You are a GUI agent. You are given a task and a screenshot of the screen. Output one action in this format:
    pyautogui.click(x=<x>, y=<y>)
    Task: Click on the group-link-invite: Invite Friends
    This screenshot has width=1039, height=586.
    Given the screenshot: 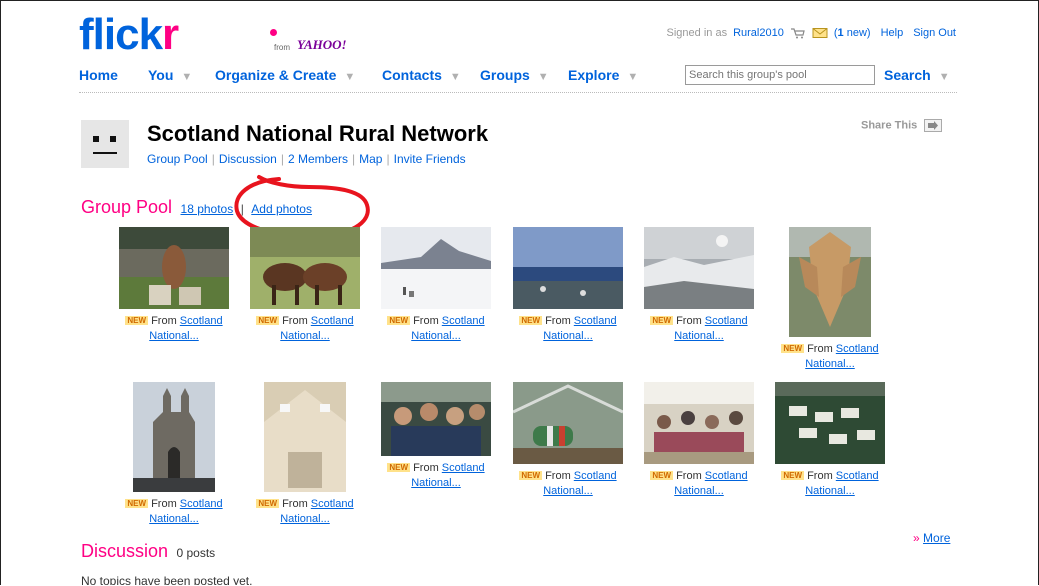 What is the action you would take?
    pyautogui.click(x=430, y=159)
    